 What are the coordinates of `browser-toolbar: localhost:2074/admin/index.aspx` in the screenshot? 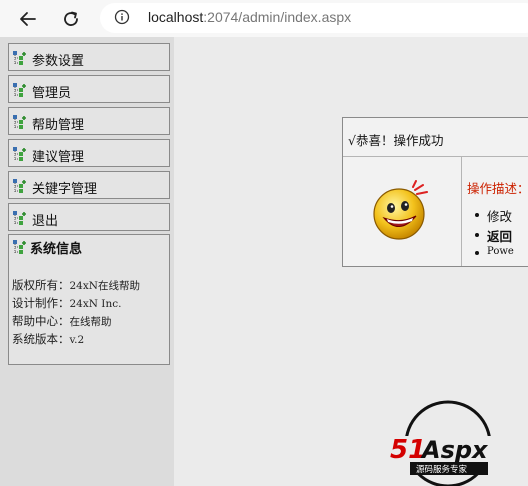 It's located at (264, 19).